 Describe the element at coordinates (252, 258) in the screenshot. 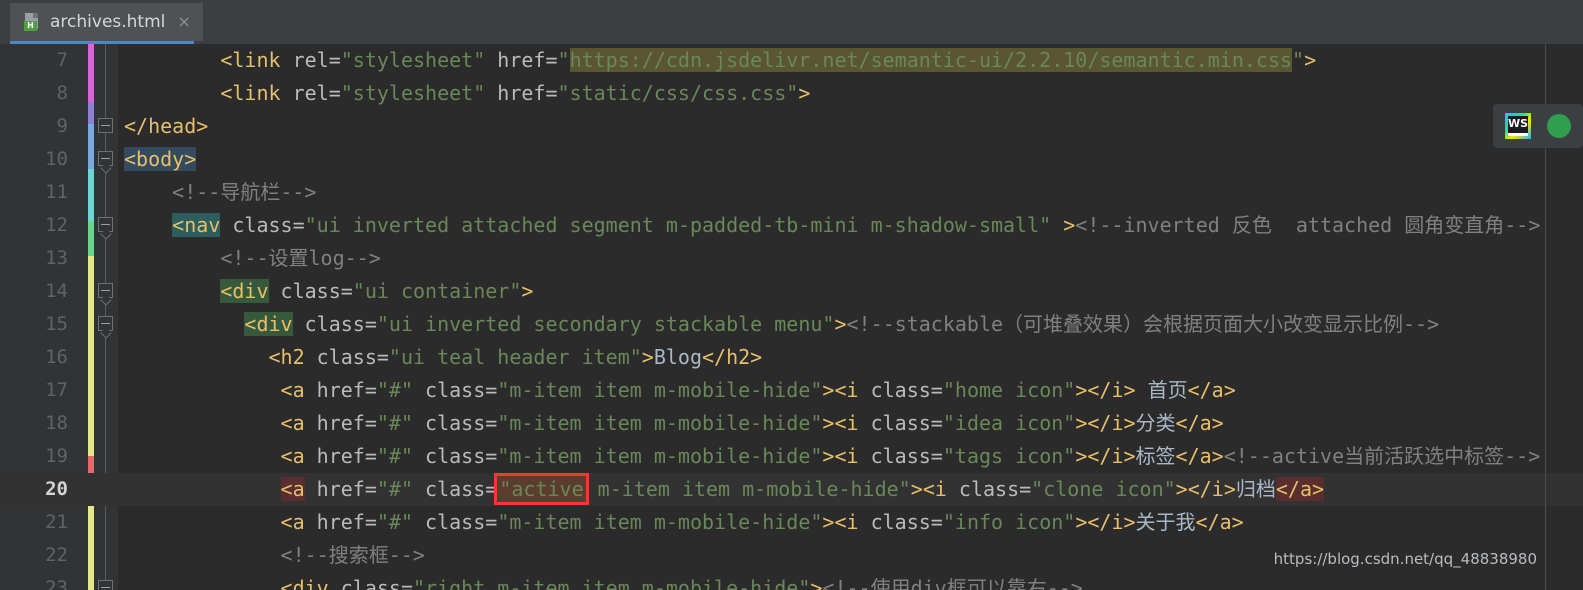

I see `line-content: <!--设置log-->` at that location.